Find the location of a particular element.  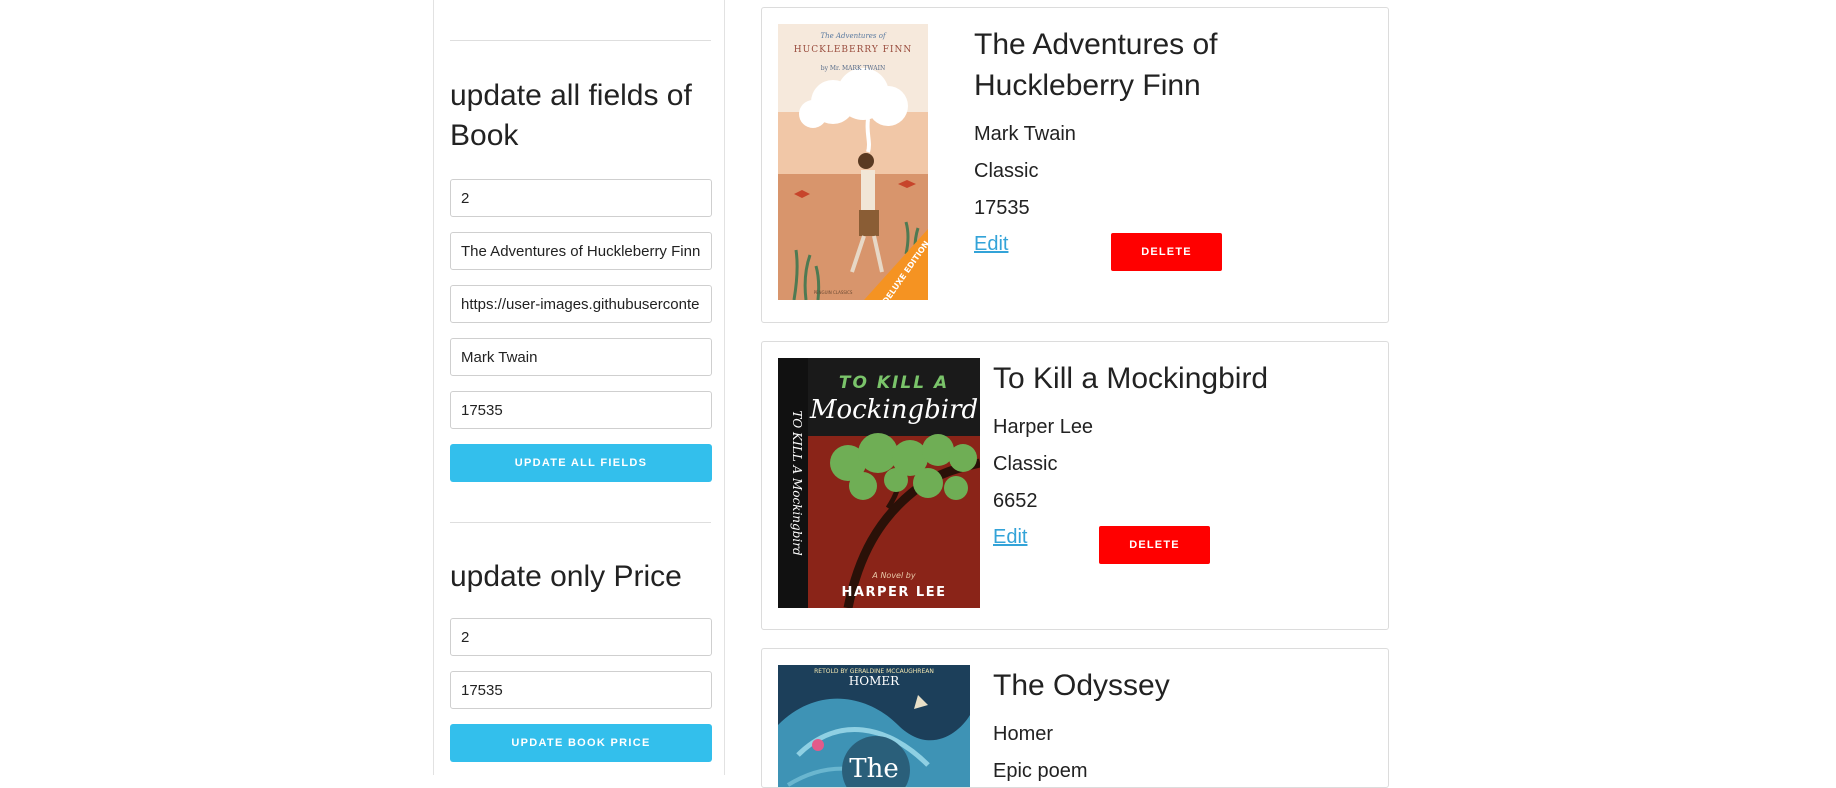

svg-text: The Adventures of is located at coordinates (853, 36).